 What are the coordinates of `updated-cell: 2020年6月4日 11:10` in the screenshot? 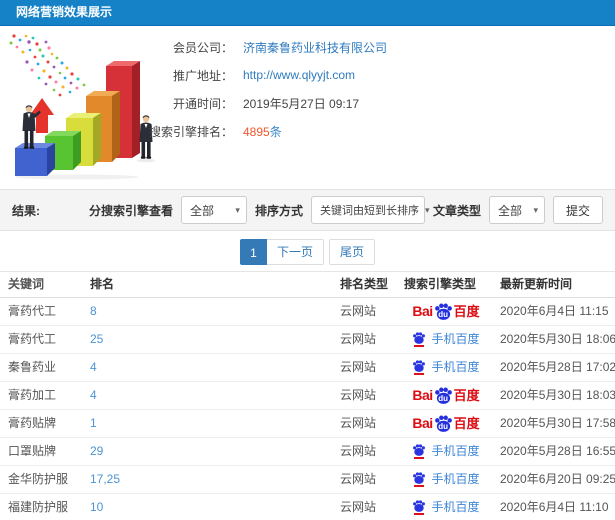 It's located at (554, 507).